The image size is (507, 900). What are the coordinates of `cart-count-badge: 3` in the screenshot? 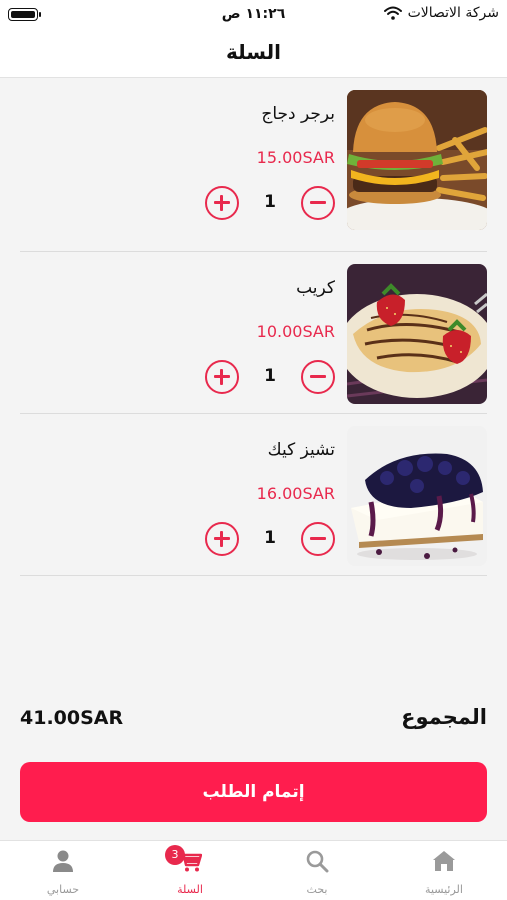 It's located at (175, 855).